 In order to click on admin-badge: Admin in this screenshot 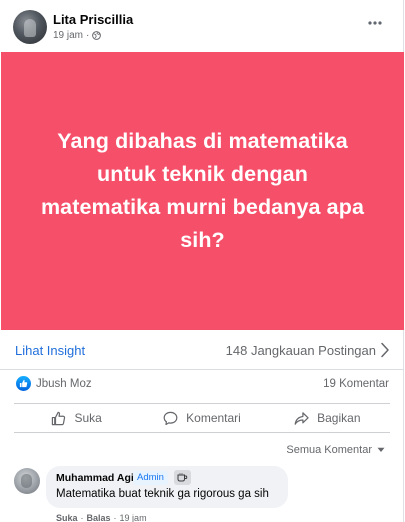, I will do `click(150, 478)`.